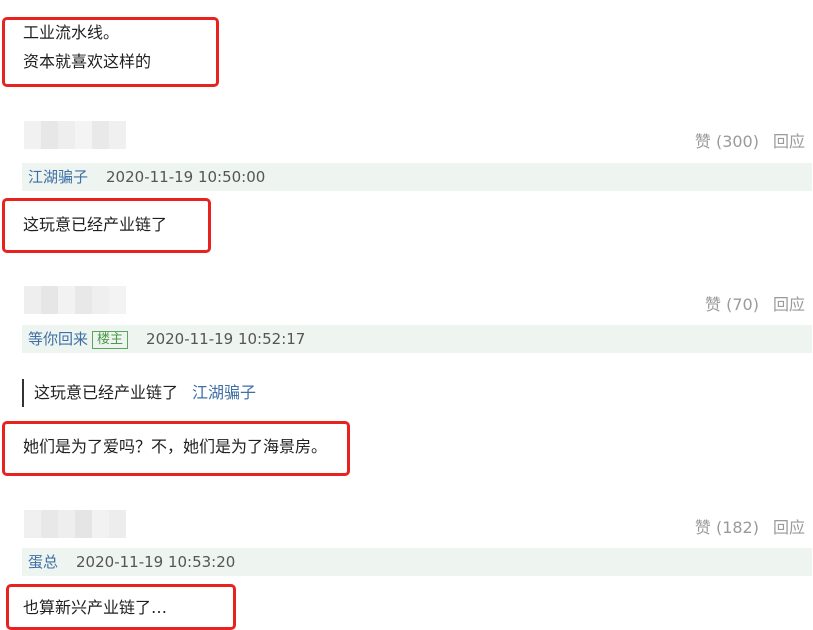 Image resolution: width=813 pixels, height=630 pixels. I want to click on comment-actions: 赞 (300) 回应, so click(743, 140).